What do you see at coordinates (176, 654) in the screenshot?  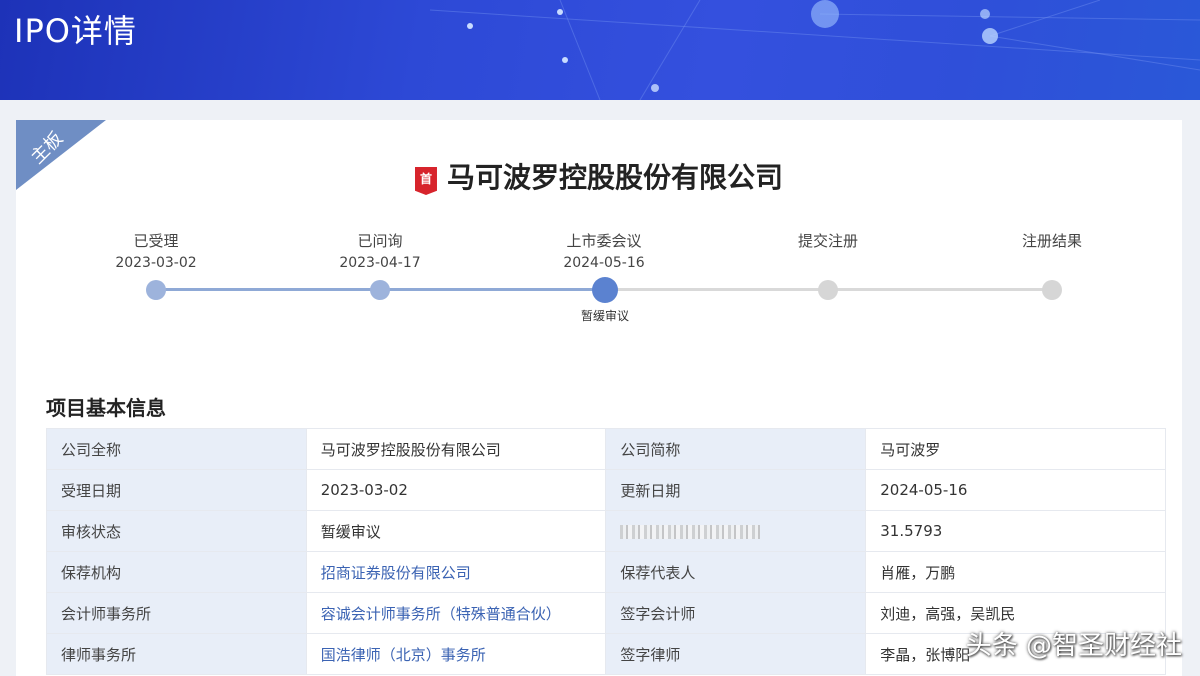 I see `field-label: 律师事务所` at bounding box center [176, 654].